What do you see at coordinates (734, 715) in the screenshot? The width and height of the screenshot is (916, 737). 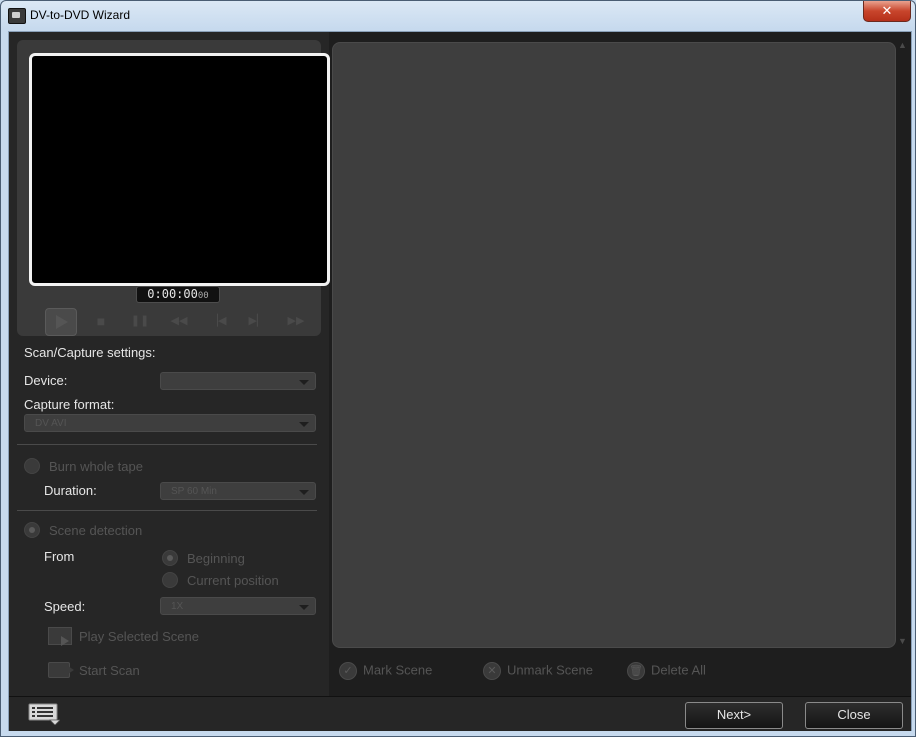 I see `next-button: Next>` at bounding box center [734, 715].